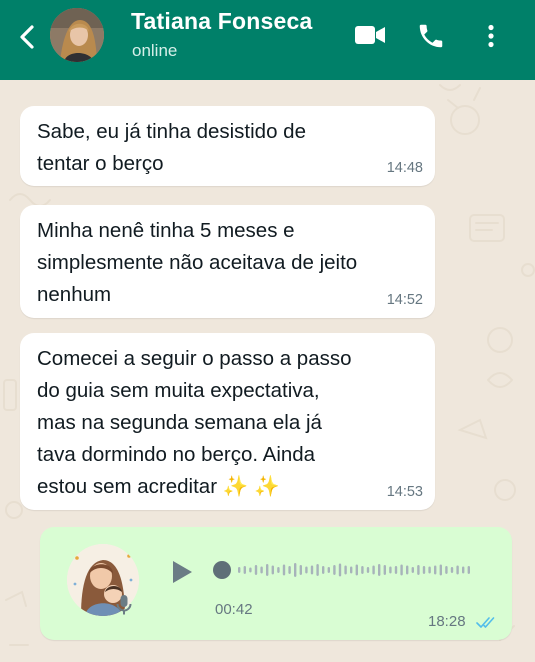 The width and height of the screenshot is (535, 662). I want to click on more-options-button, so click(491, 36).